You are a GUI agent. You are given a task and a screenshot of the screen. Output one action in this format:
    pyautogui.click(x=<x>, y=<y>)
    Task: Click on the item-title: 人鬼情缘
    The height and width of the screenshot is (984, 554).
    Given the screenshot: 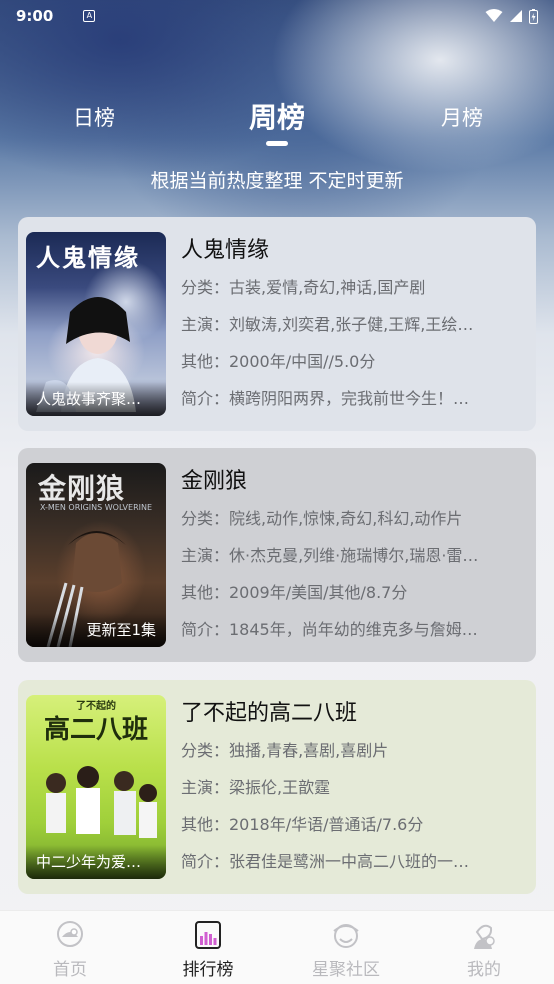 What is the action you would take?
    pyautogui.click(x=351, y=251)
    